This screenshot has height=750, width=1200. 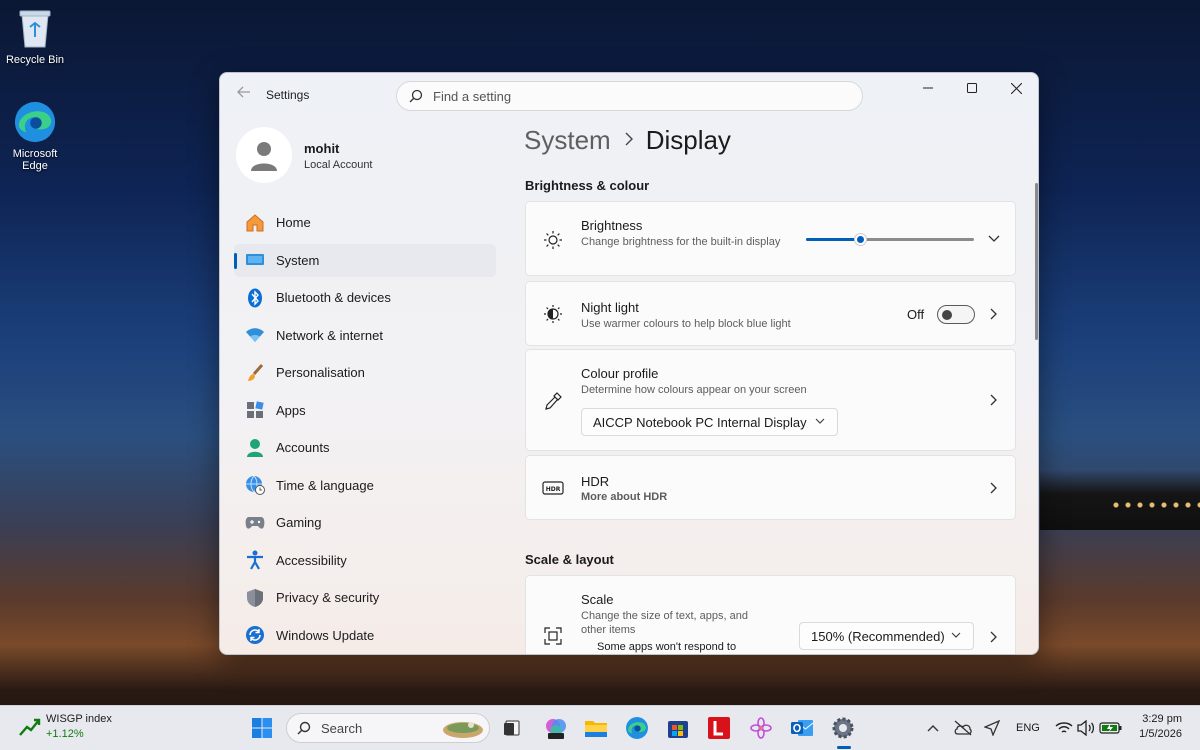 I want to click on maximize-icon, so click(x=972, y=88).